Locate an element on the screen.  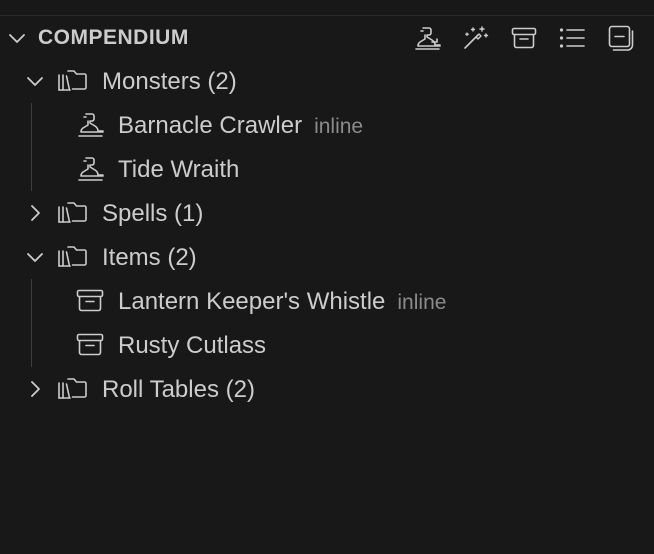
add-item-button is located at coordinates (524, 38).